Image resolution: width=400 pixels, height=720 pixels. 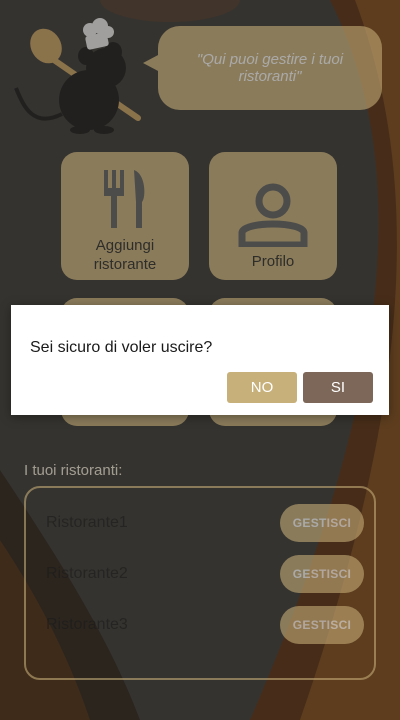 I want to click on exit-confirm-dialog: Sei sicuro di voler uscire? NO SI, so click(x=200, y=360).